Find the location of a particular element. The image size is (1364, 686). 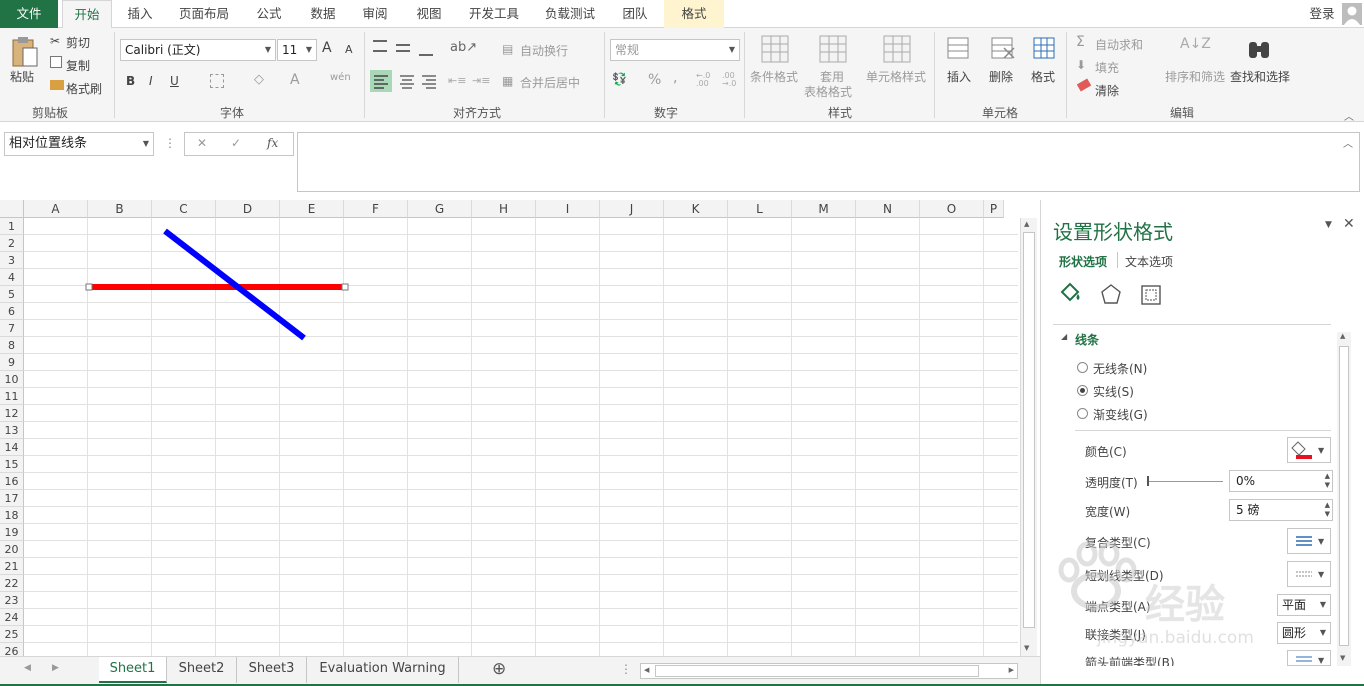

cancel-formula-icon: ✕ is located at coordinates (202, 143).